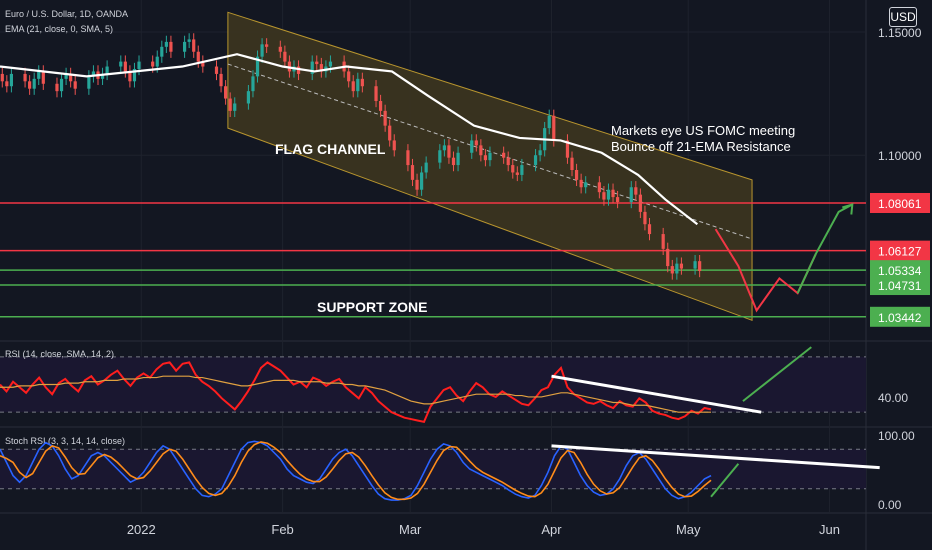 The height and width of the screenshot is (550, 932). What do you see at coordinates (701, 146) in the screenshot?
I see `annotation-bounce: Bounce off 21-EMA Resistance` at bounding box center [701, 146].